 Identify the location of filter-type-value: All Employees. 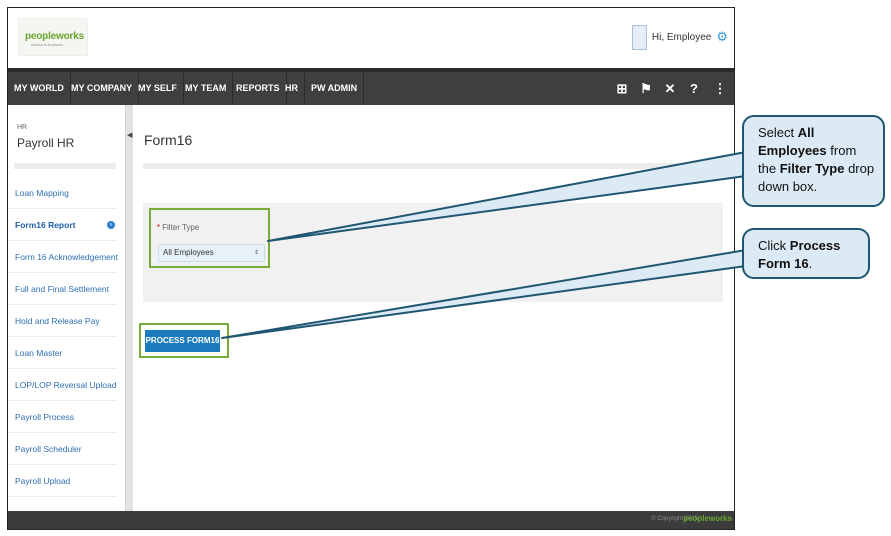
(188, 252).